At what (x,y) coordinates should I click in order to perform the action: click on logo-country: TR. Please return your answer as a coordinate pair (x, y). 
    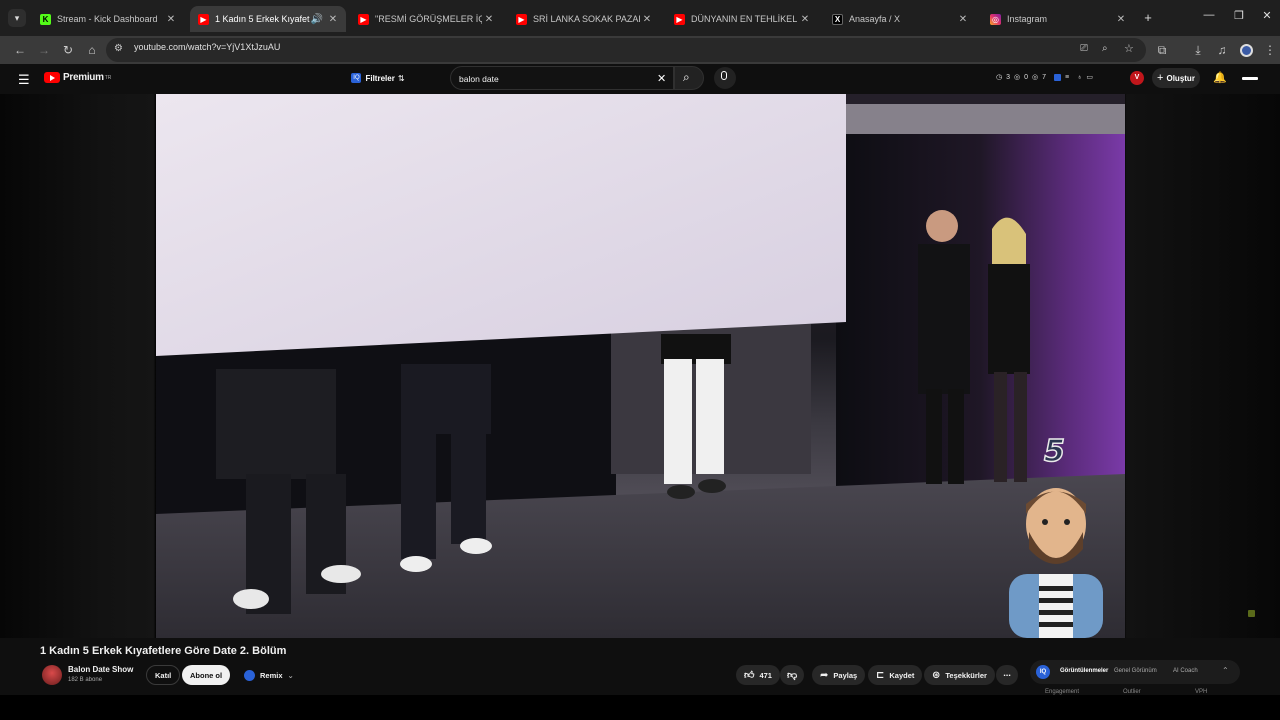
    Looking at the image, I should click on (108, 77).